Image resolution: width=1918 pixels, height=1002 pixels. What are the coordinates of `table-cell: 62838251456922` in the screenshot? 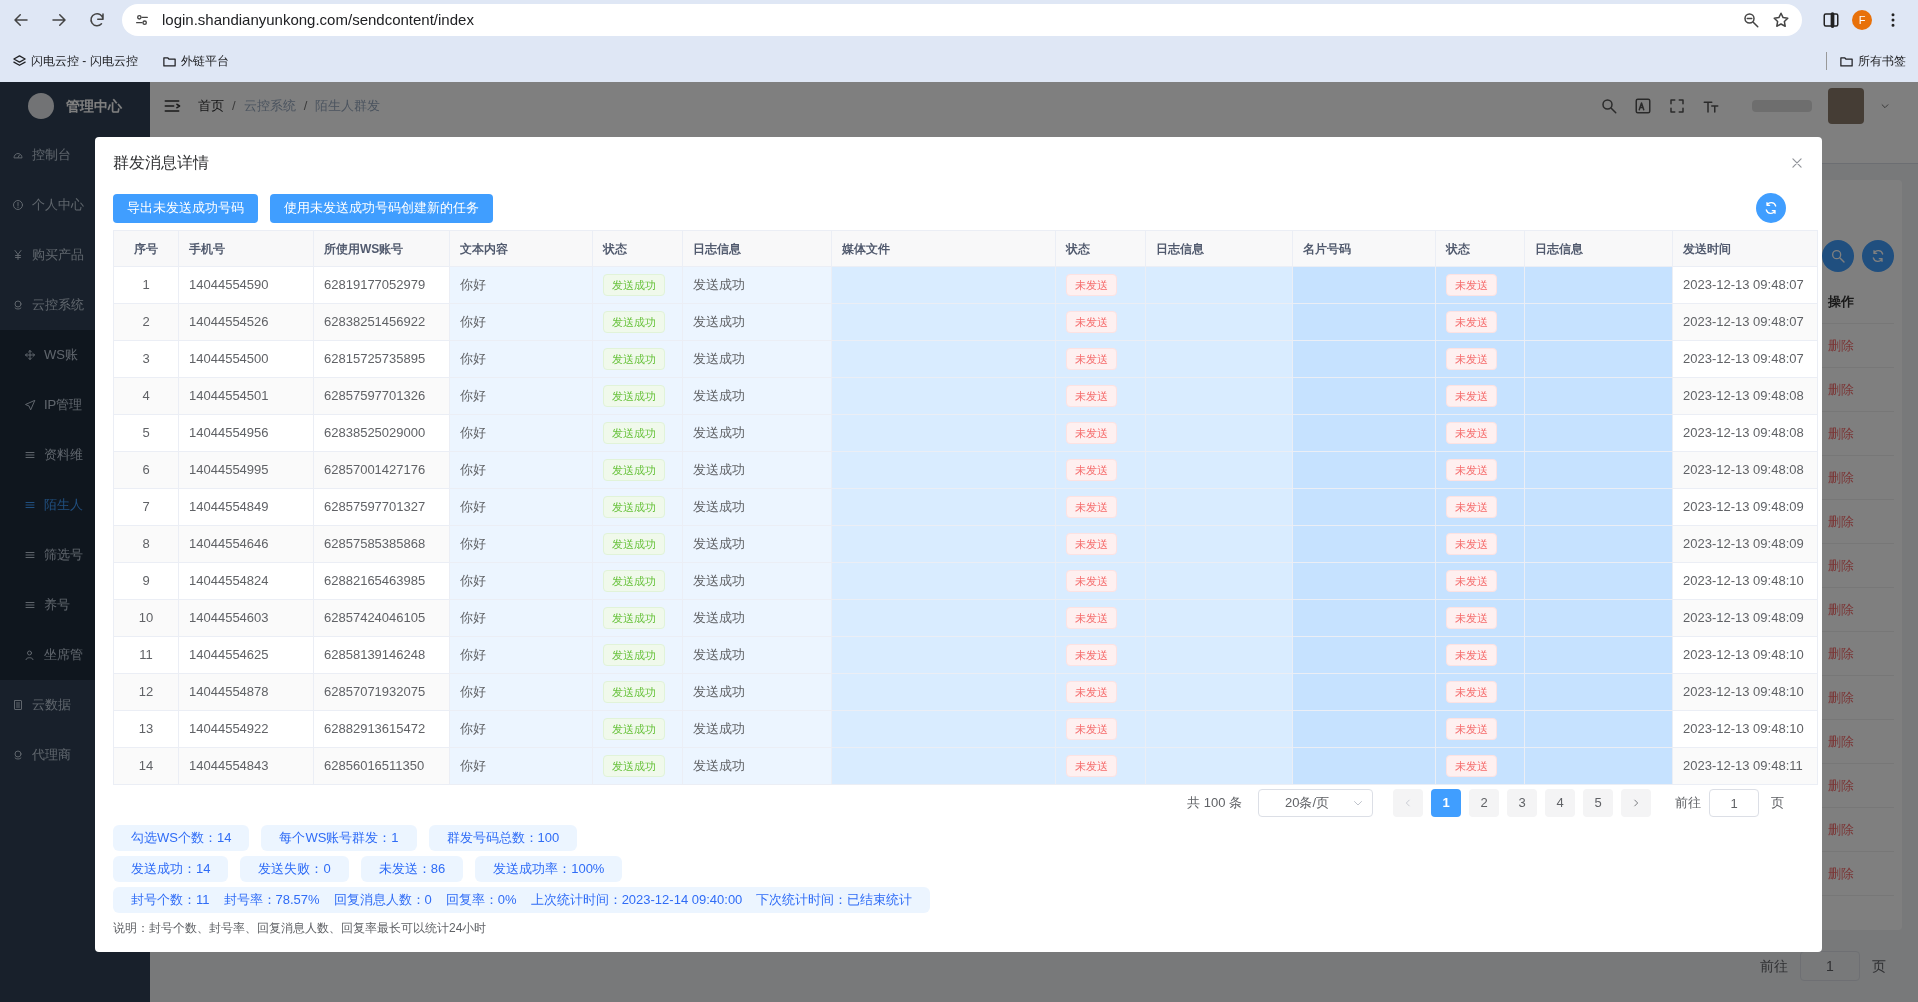 It's located at (381, 322).